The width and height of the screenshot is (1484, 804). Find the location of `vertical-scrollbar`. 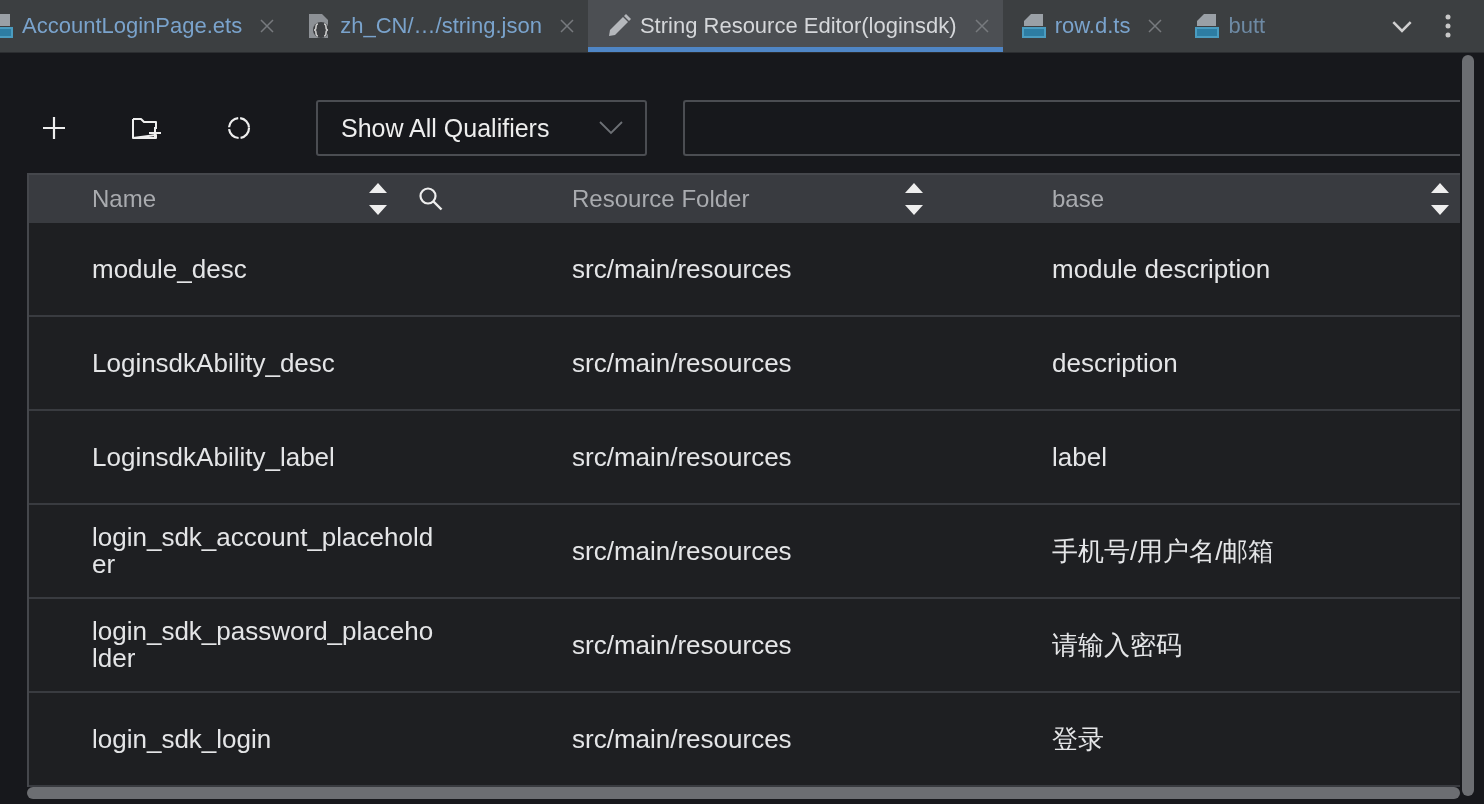

vertical-scrollbar is located at coordinates (1468, 425).